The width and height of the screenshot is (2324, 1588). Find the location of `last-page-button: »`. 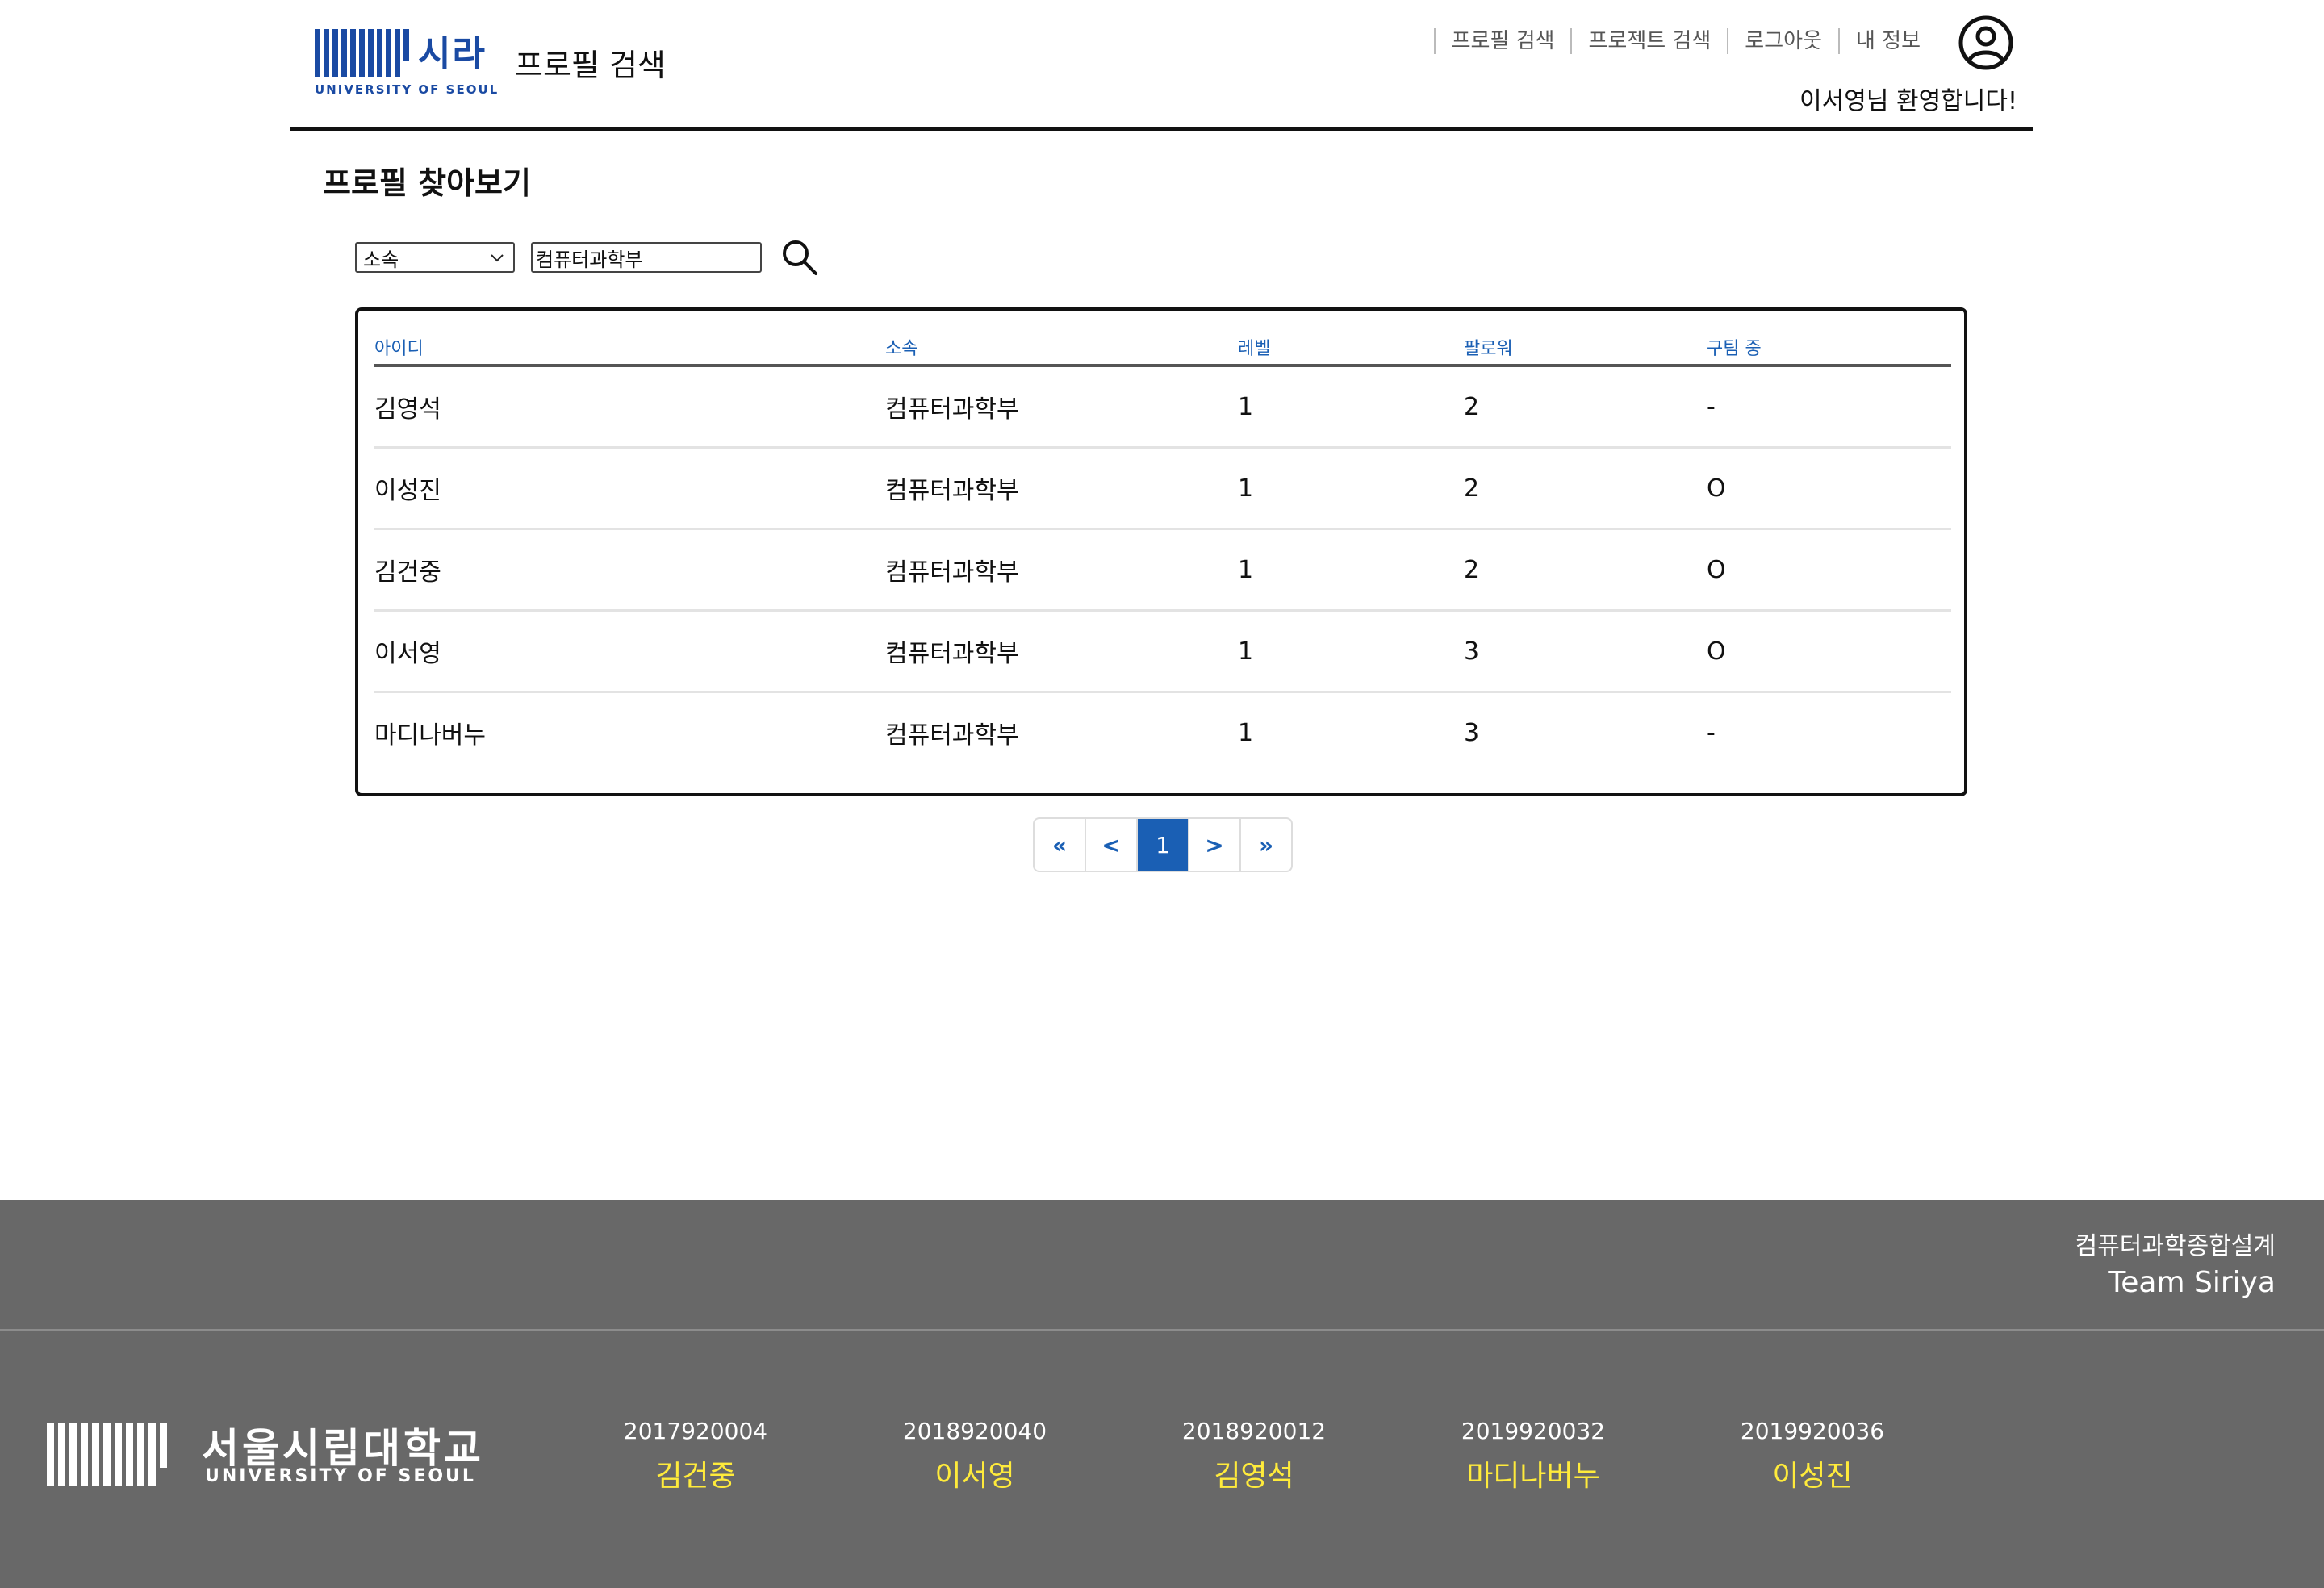

last-page-button: » is located at coordinates (1266, 845).